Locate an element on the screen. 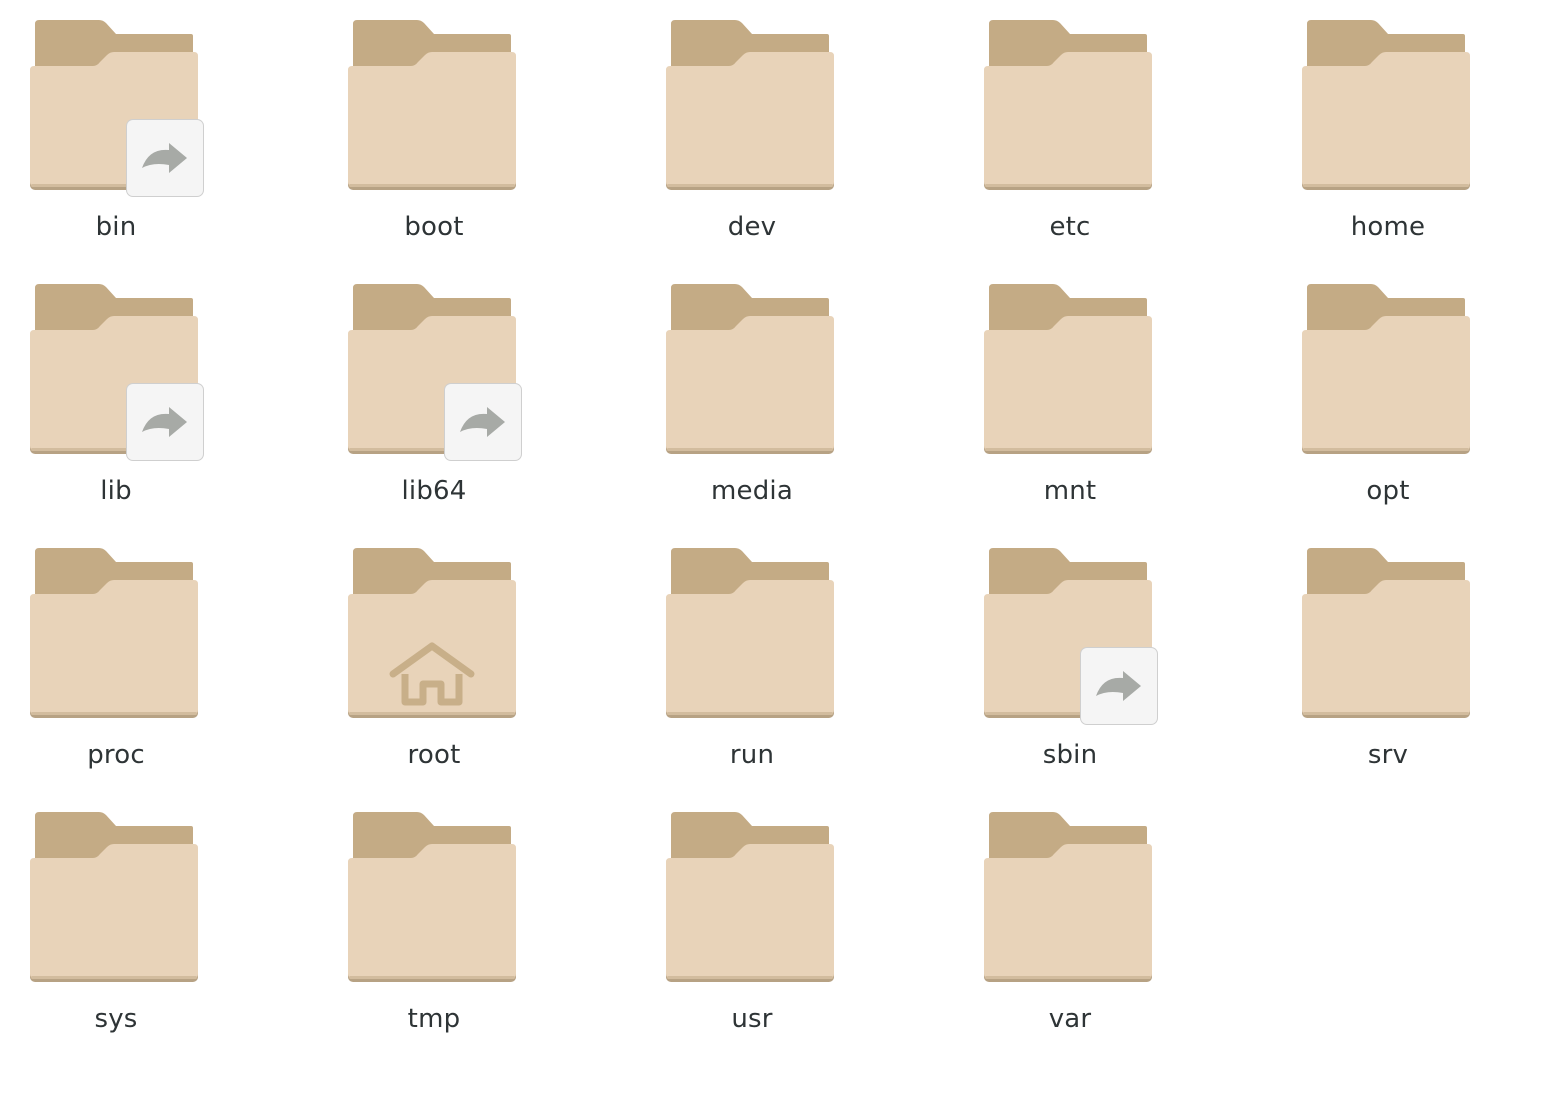 This screenshot has width=1568, height=1100. folder-item-boot: boot is located at coordinates (450, 133).